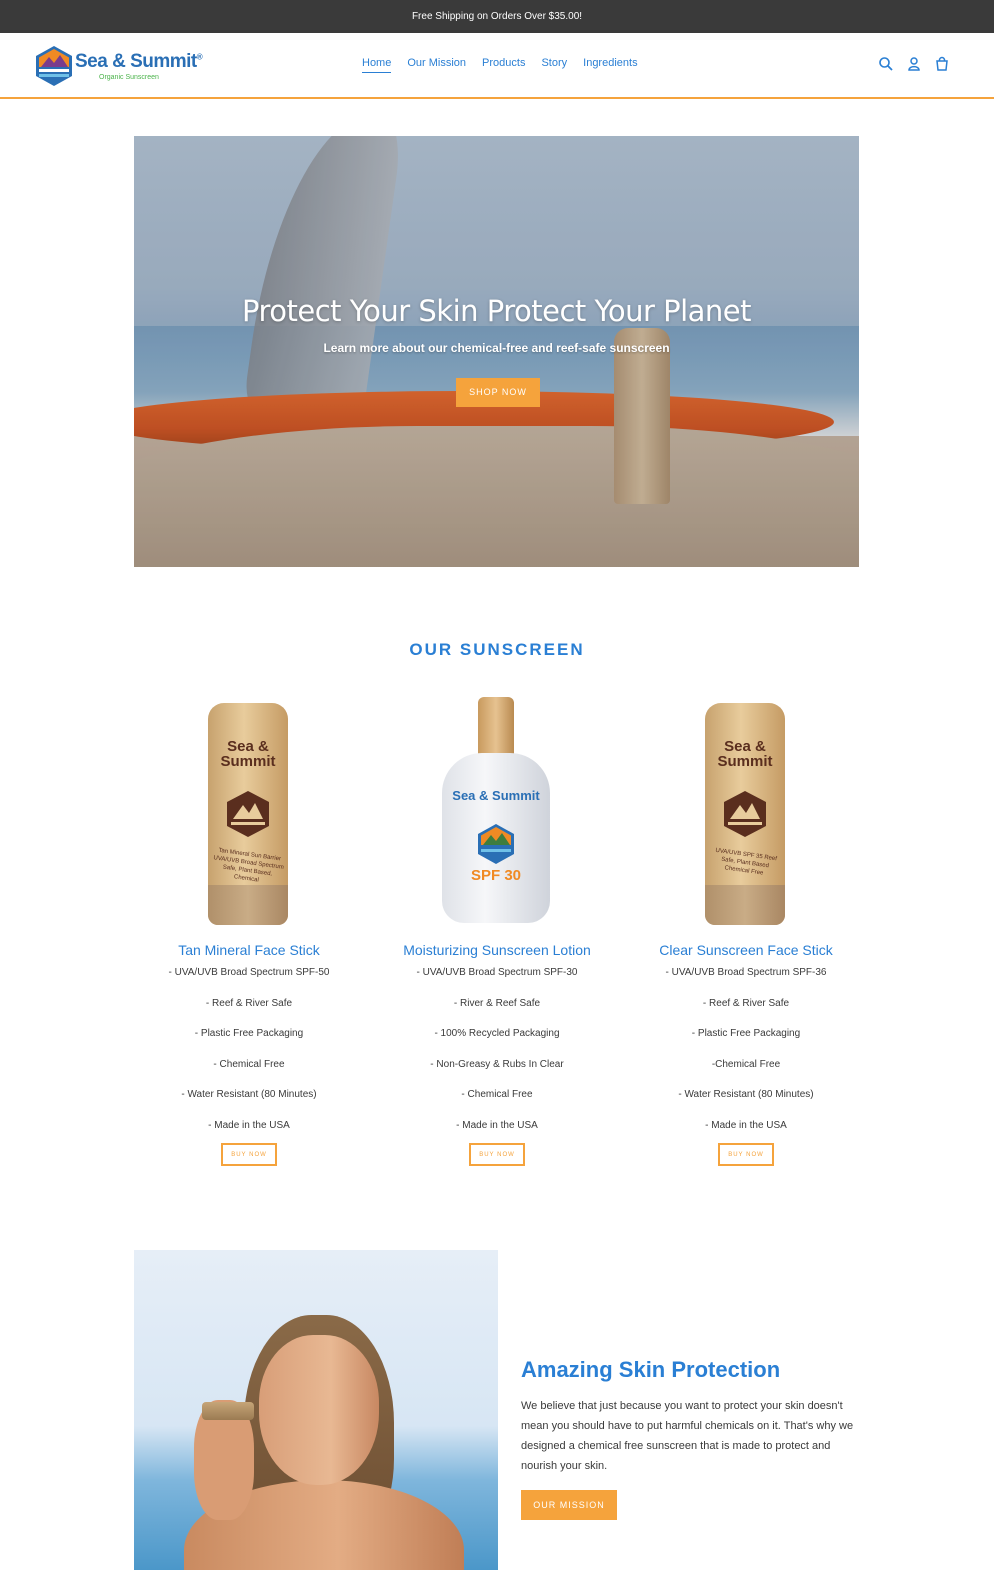 This screenshot has height=1570, width=994. What do you see at coordinates (498, 392) in the screenshot?
I see `shop-now-button: SHOP NOW` at bounding box center [498, 392].